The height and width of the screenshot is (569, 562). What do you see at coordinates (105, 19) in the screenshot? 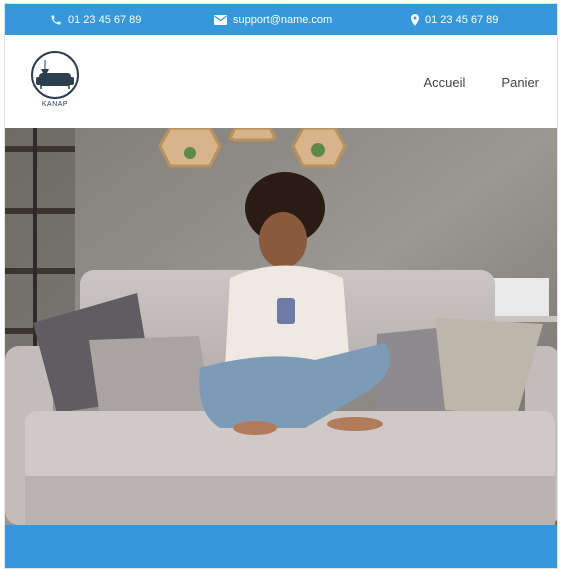
I see `phone-number-left: 01 23 45 67 89` at bounding box center [105, 19].